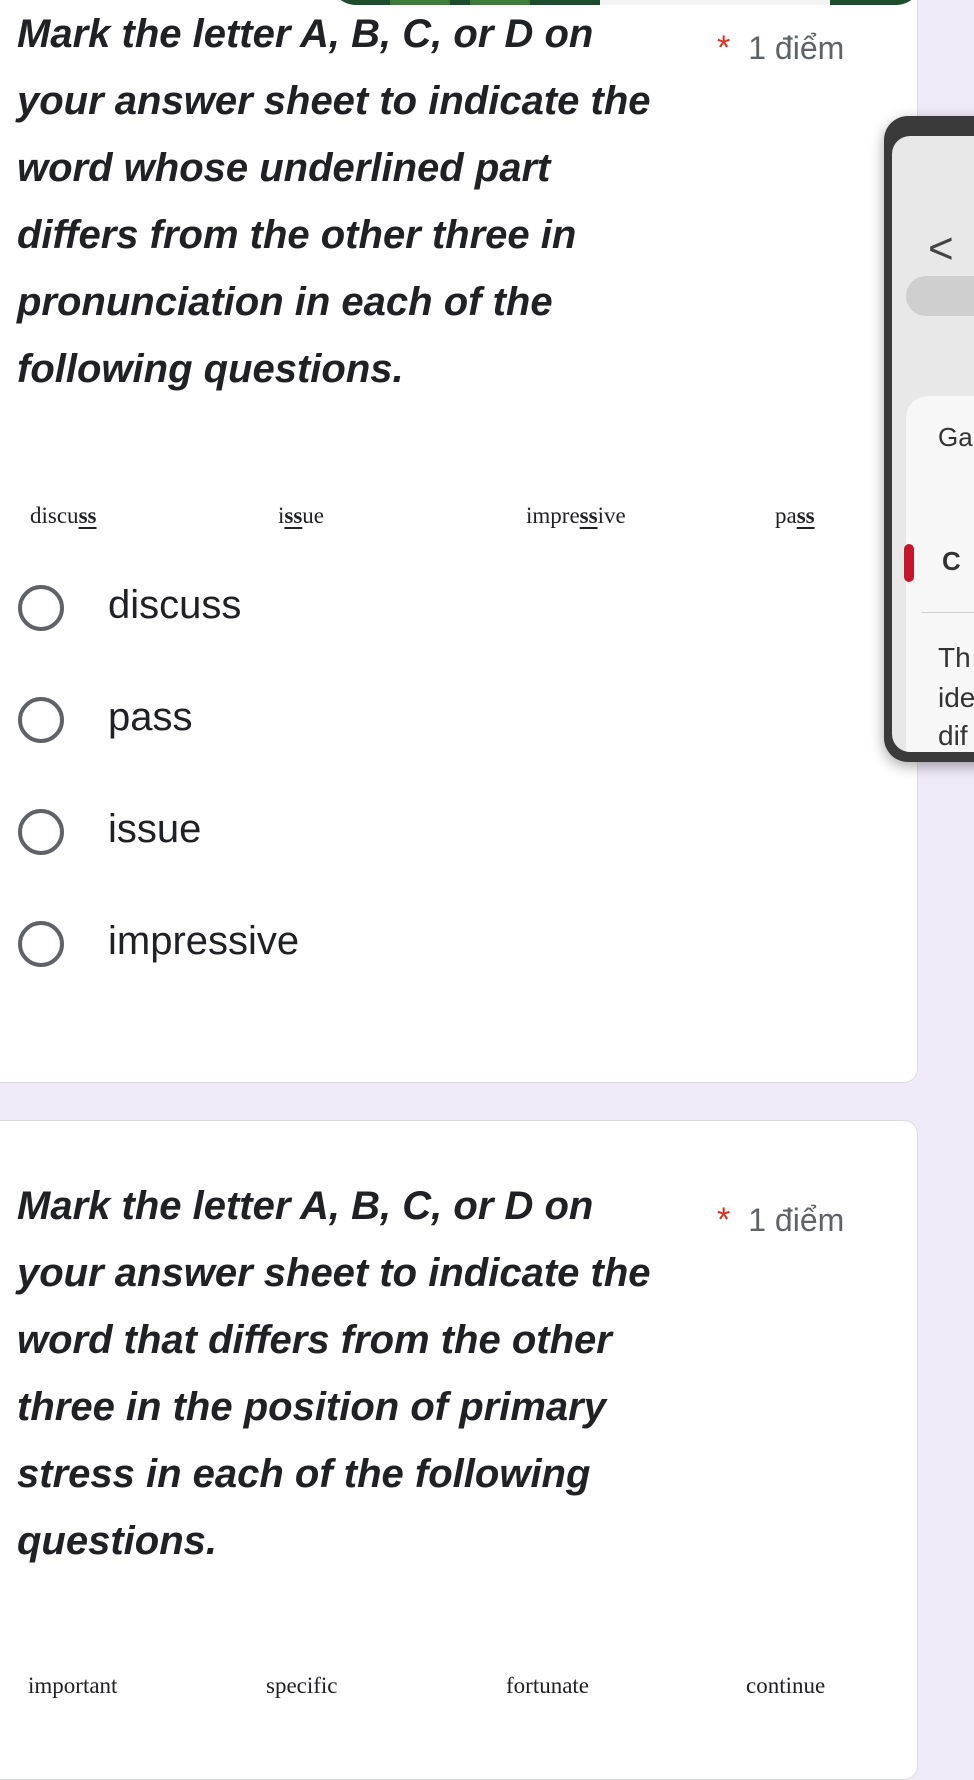 Image resolution: width=974 pixels, height=1780 pixels. What do you see at coordinates (956, 697) in the screenshot?
I see `panel-text-line: ide` at bounding box center [956, 697].